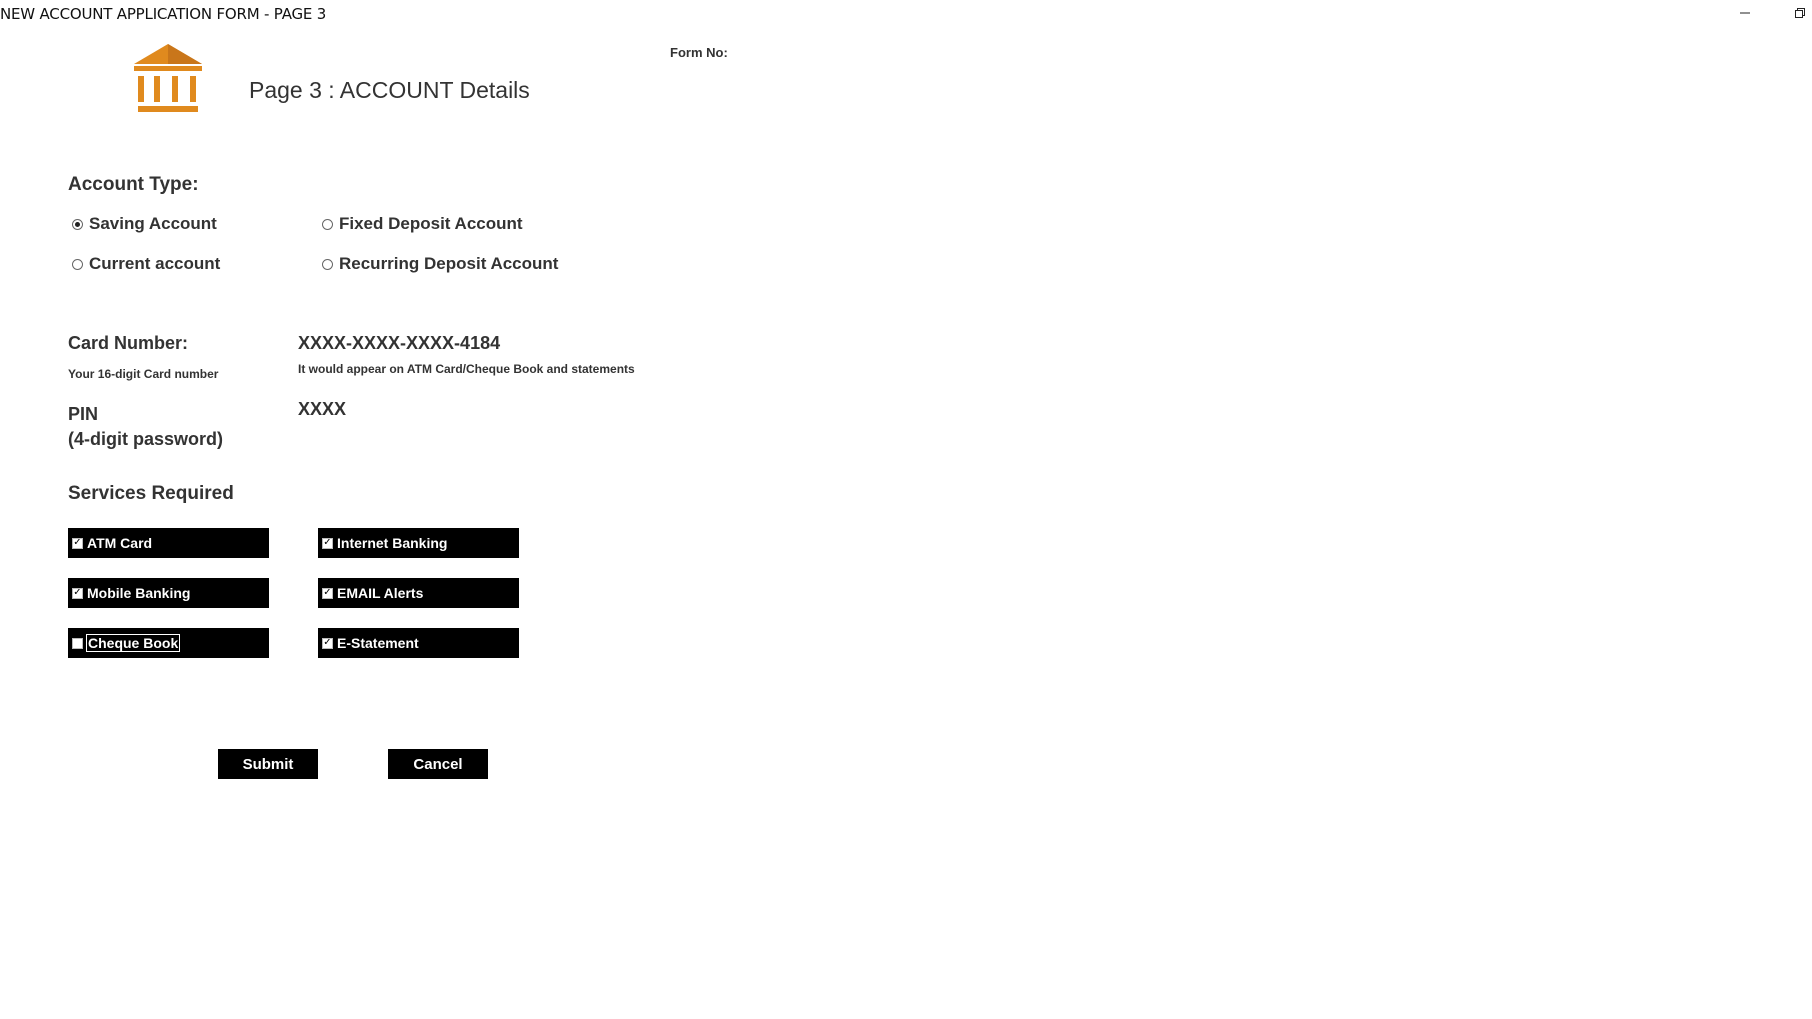  Describe the element at coordinates (449, 263) in the screenshot. I see `radio-label: Recurring Deposit Account` at that location.